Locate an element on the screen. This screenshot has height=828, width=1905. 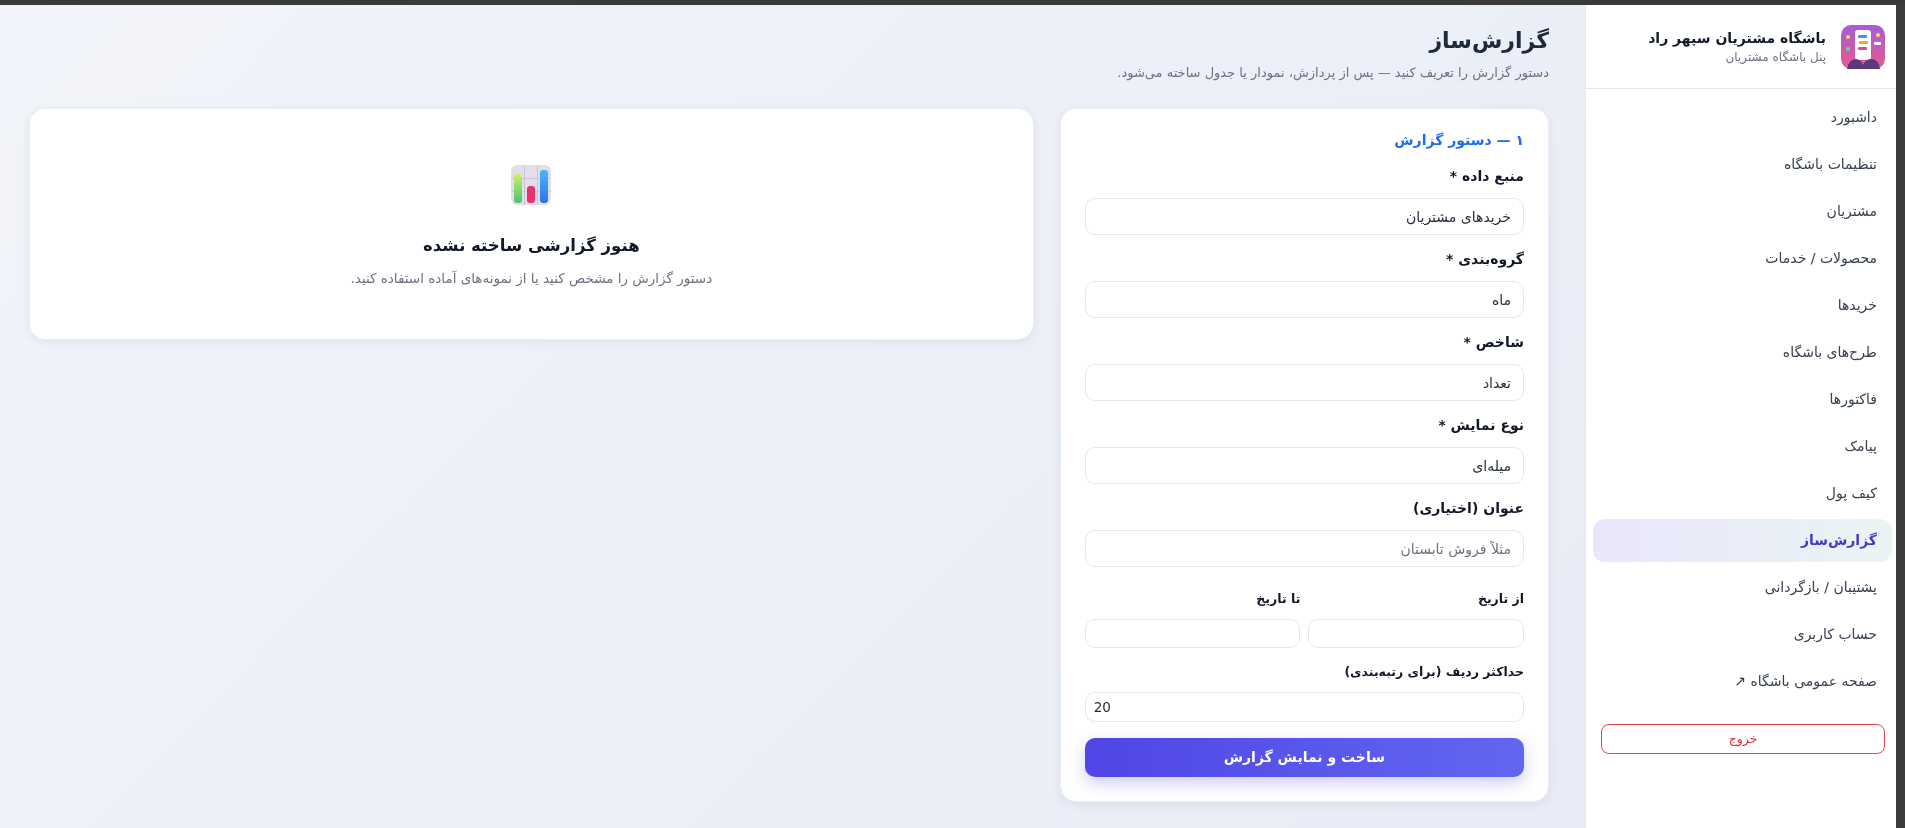
sidebar-item: داشبورد is located at coordinates (1742, 117).